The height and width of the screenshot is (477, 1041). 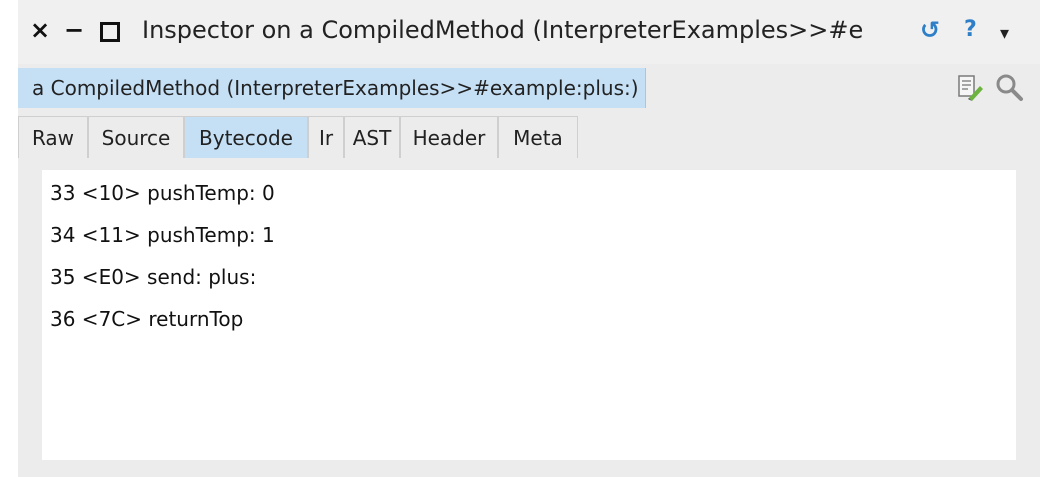 I want to click on browse-icon, so click(x=969, y=87).